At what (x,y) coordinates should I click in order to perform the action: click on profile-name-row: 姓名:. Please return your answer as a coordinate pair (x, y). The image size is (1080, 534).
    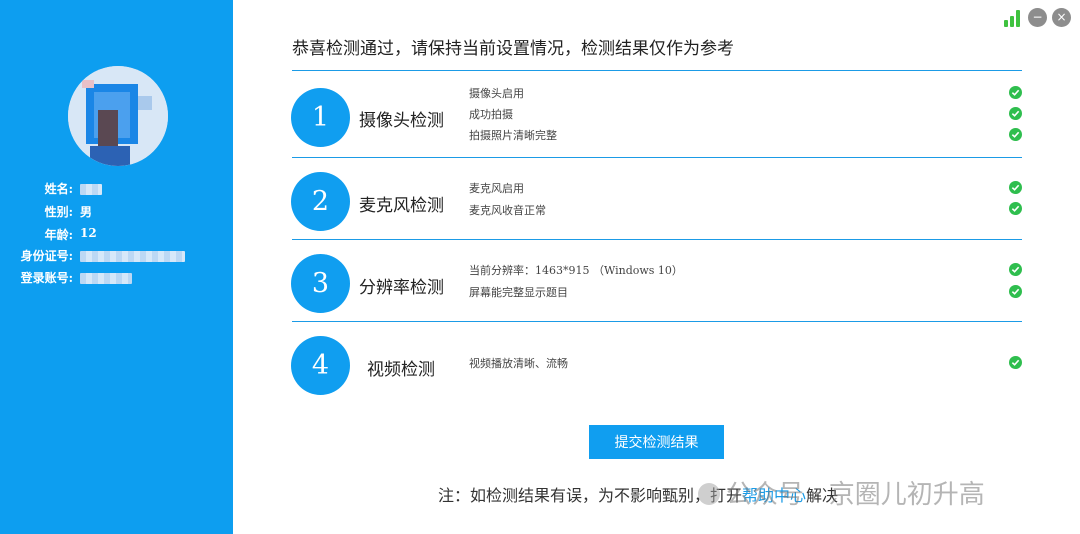
    Looking at the image, I should click on (116, 190).